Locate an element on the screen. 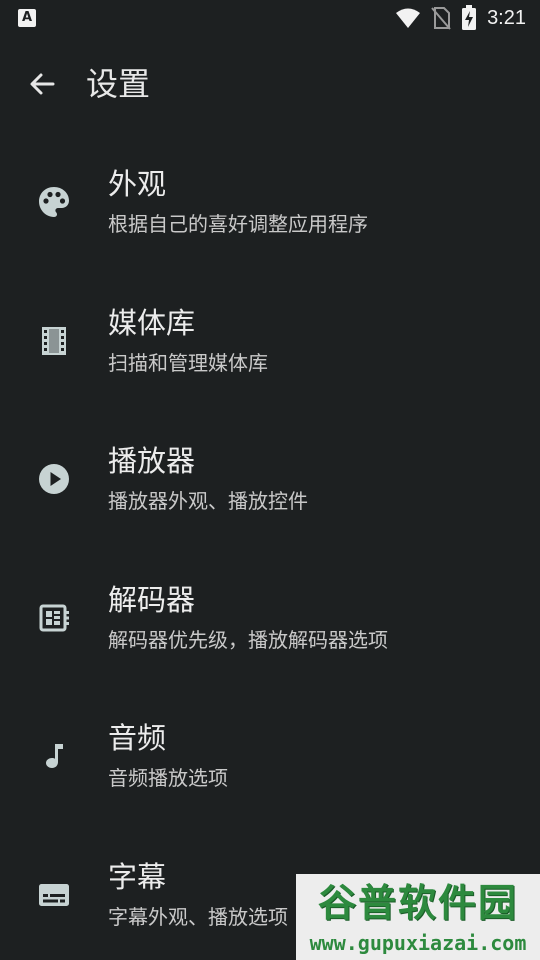 The height and width of the screenshot is (960, 540). watermark: 谷普软件园 www.gupuxiazai.com is located at coordinates (418, 917).